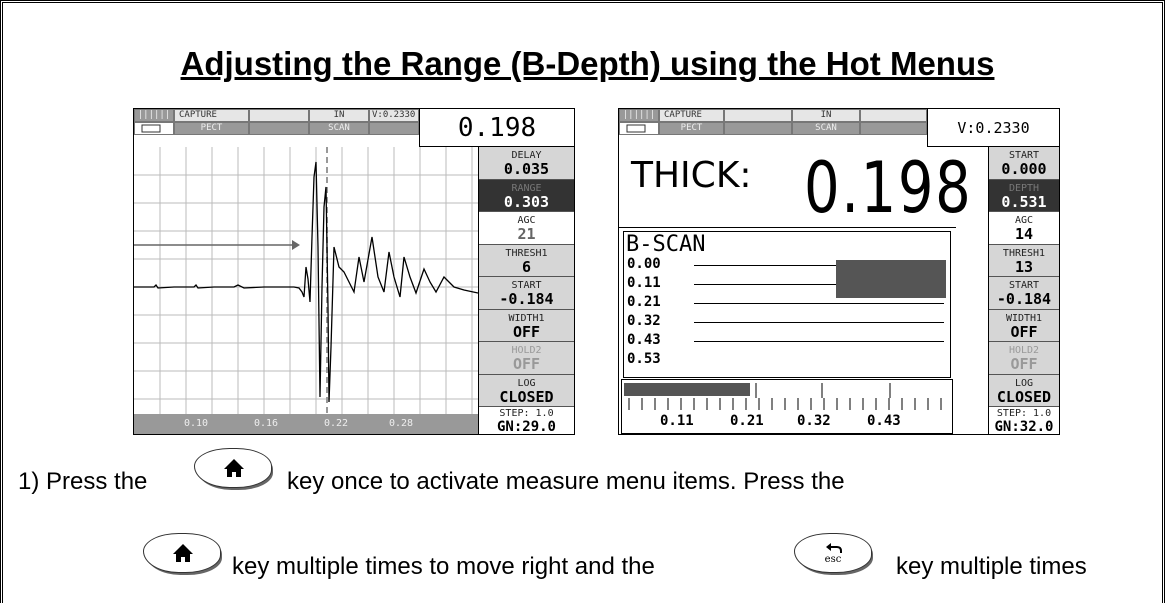 Image resolution: width=1175 pixels, height=603 pixels. I want to click on velocity-label: V:0.2330, so click(394, 115).